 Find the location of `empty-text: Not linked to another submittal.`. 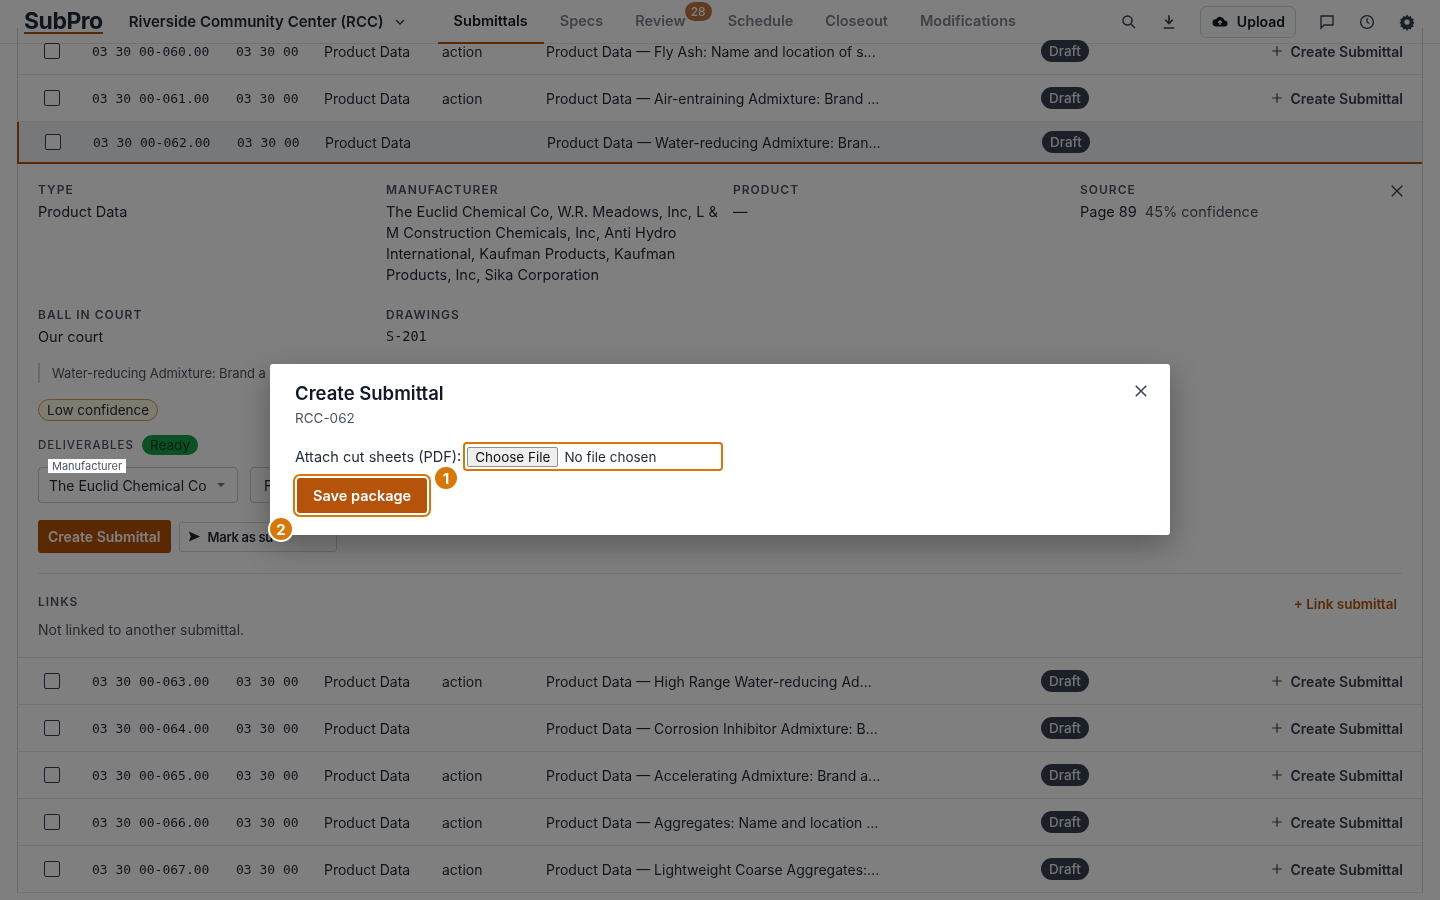

empty-text: Not linked to another submittal. is located at coordinates (141, 629).